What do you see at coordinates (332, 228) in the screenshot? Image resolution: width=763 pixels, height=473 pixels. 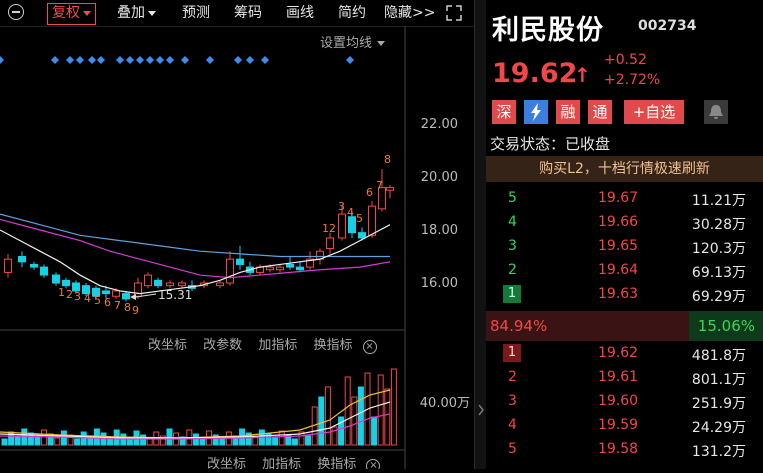 I see `td-count-up: 2` at bounding box center [332, 228].